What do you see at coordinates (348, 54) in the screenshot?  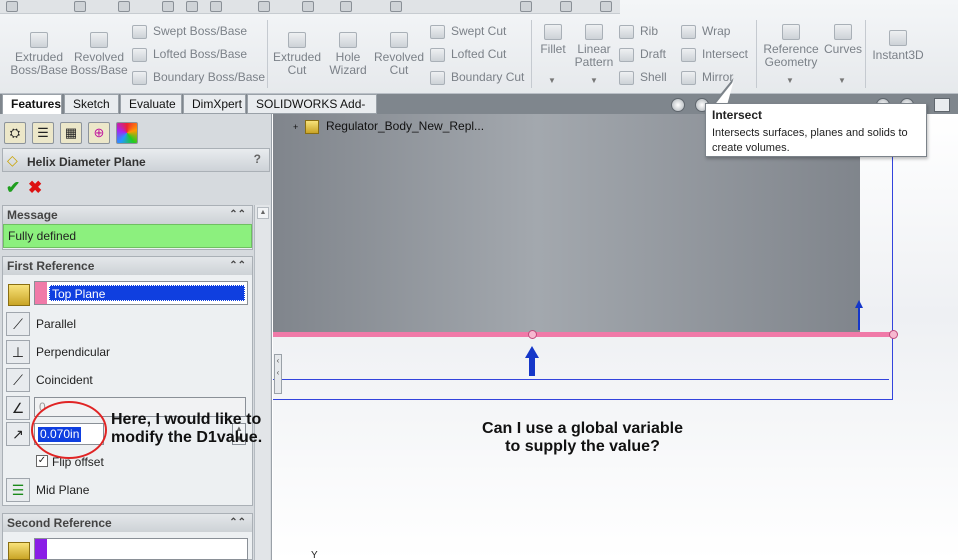 I see `hole-wizard-button: Hole Wizard` at bounding box center [348, 54].